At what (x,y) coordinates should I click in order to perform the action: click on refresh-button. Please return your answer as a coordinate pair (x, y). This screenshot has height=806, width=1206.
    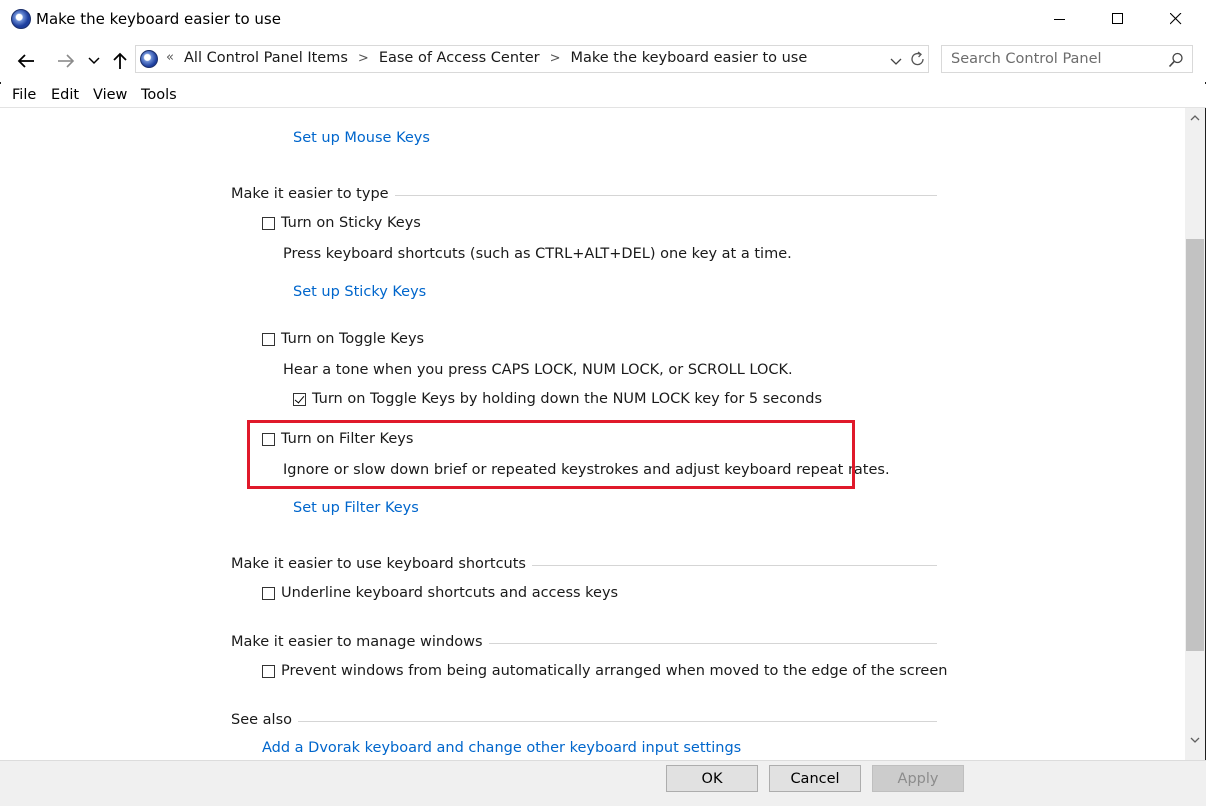
    Looking at the image, I should click on (918, 61).